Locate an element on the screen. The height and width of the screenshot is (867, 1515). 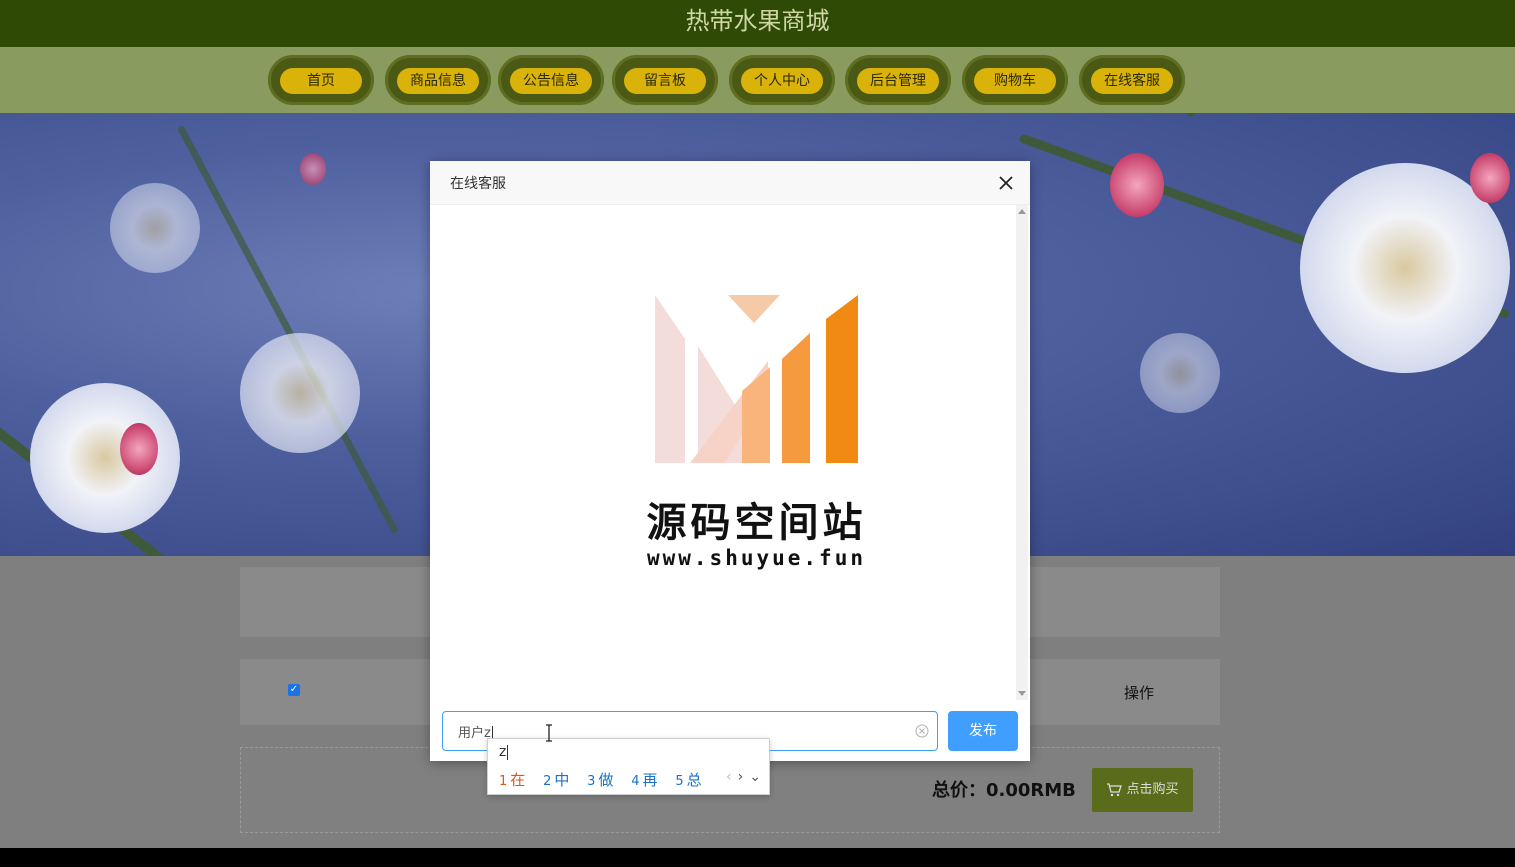
total-price: 总价：0.00RMB is located at coordinates (1004, 790).